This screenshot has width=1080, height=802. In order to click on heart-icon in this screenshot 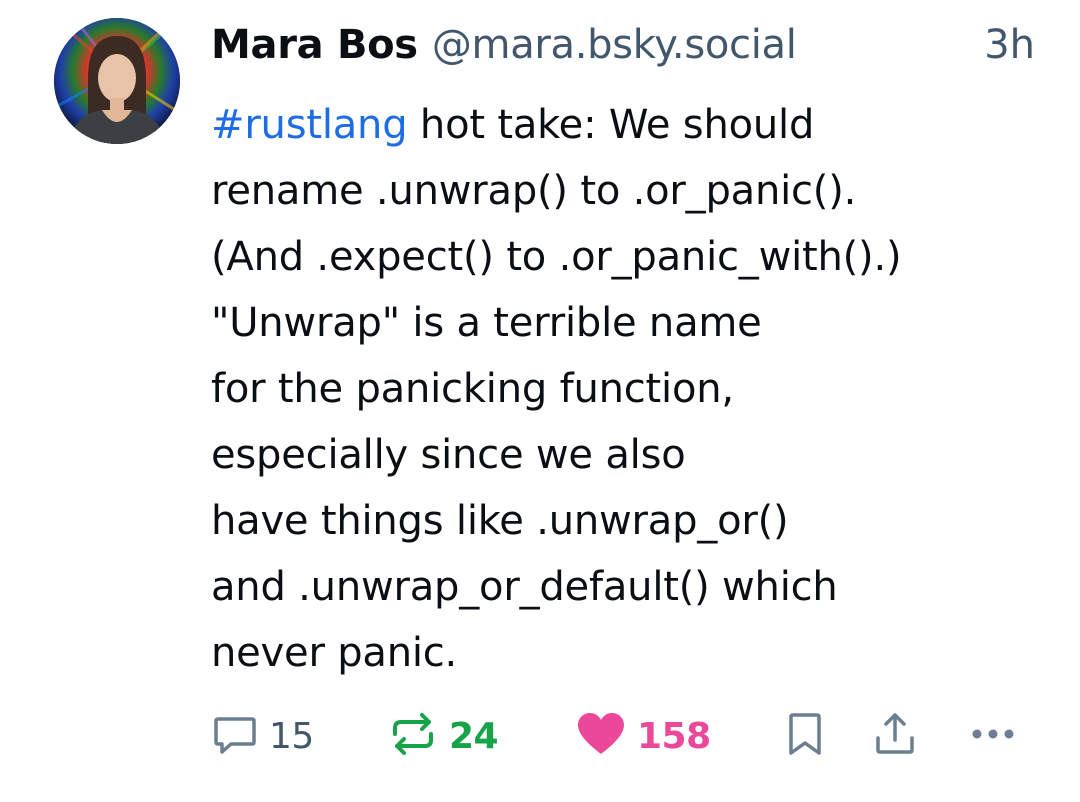, I will do `click(601, 736)`.